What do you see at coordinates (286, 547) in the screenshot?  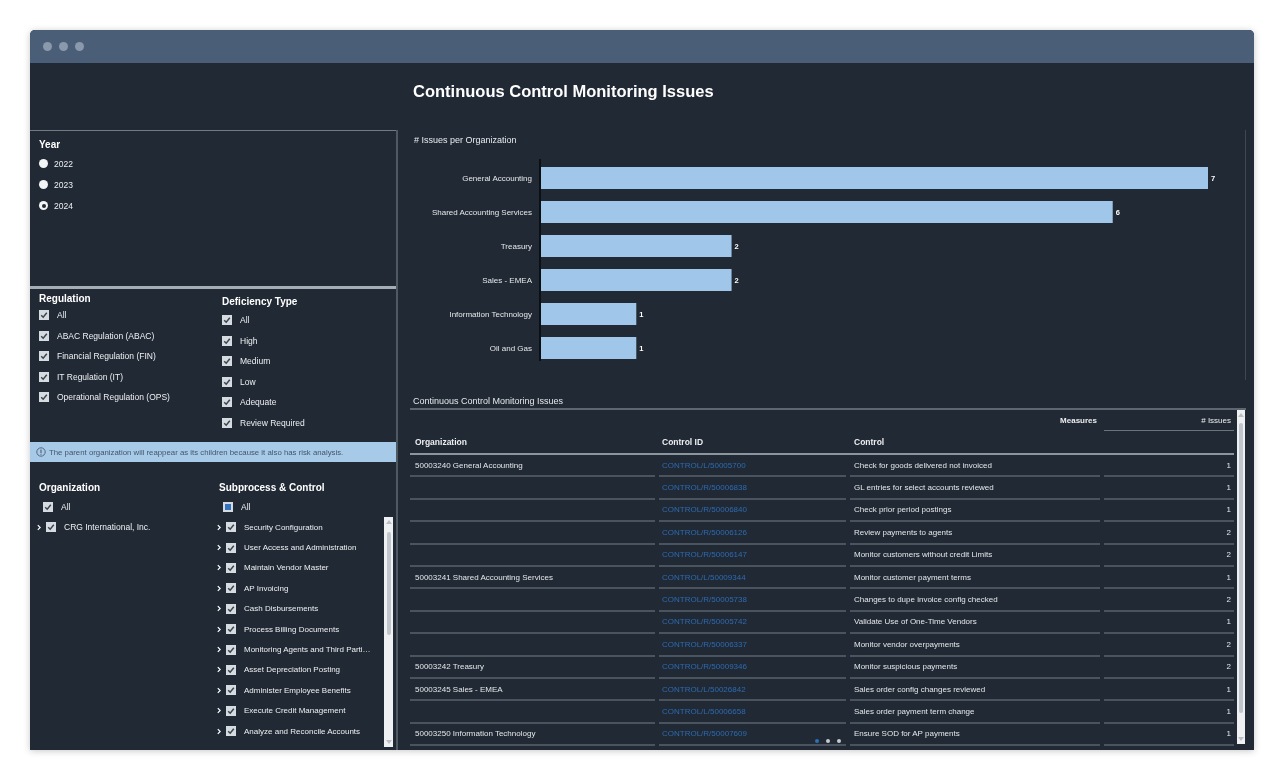 I see `tree-item: User Access and Administration` at bounding box center [286, 547].